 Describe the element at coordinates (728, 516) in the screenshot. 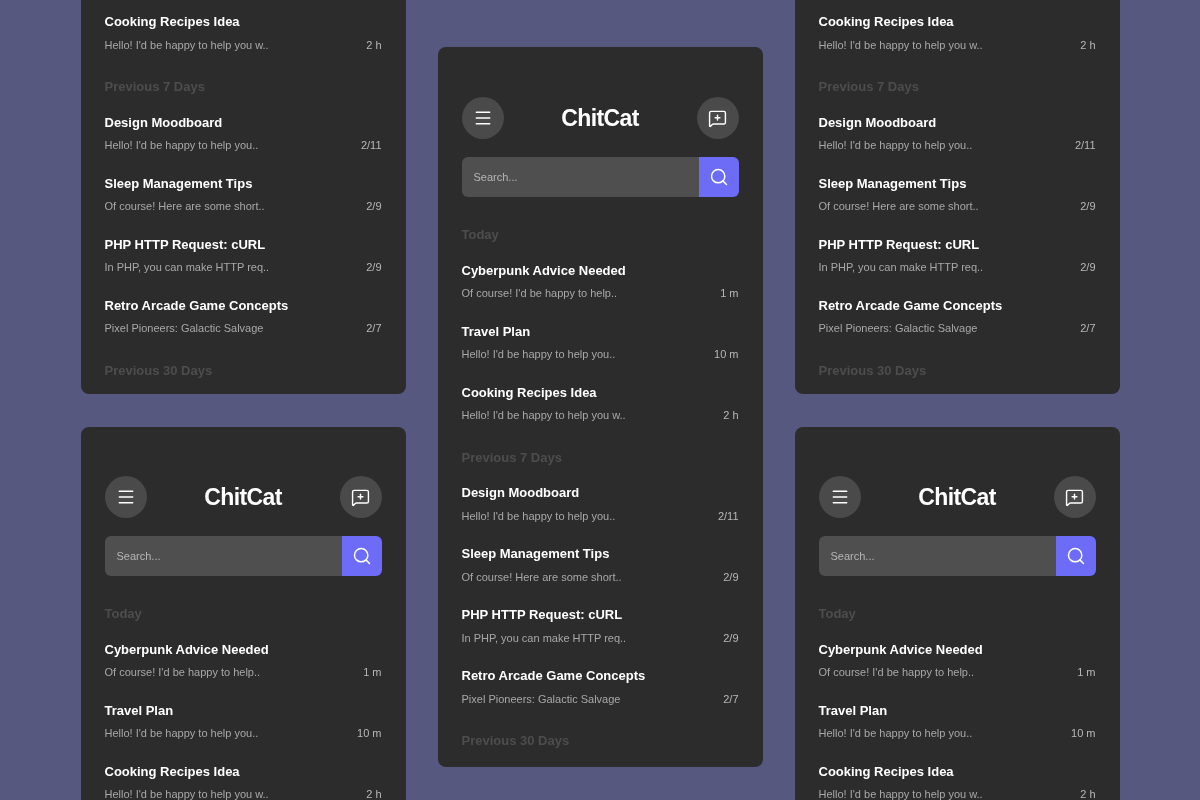

I see `chat-time: 2/11` at that location.